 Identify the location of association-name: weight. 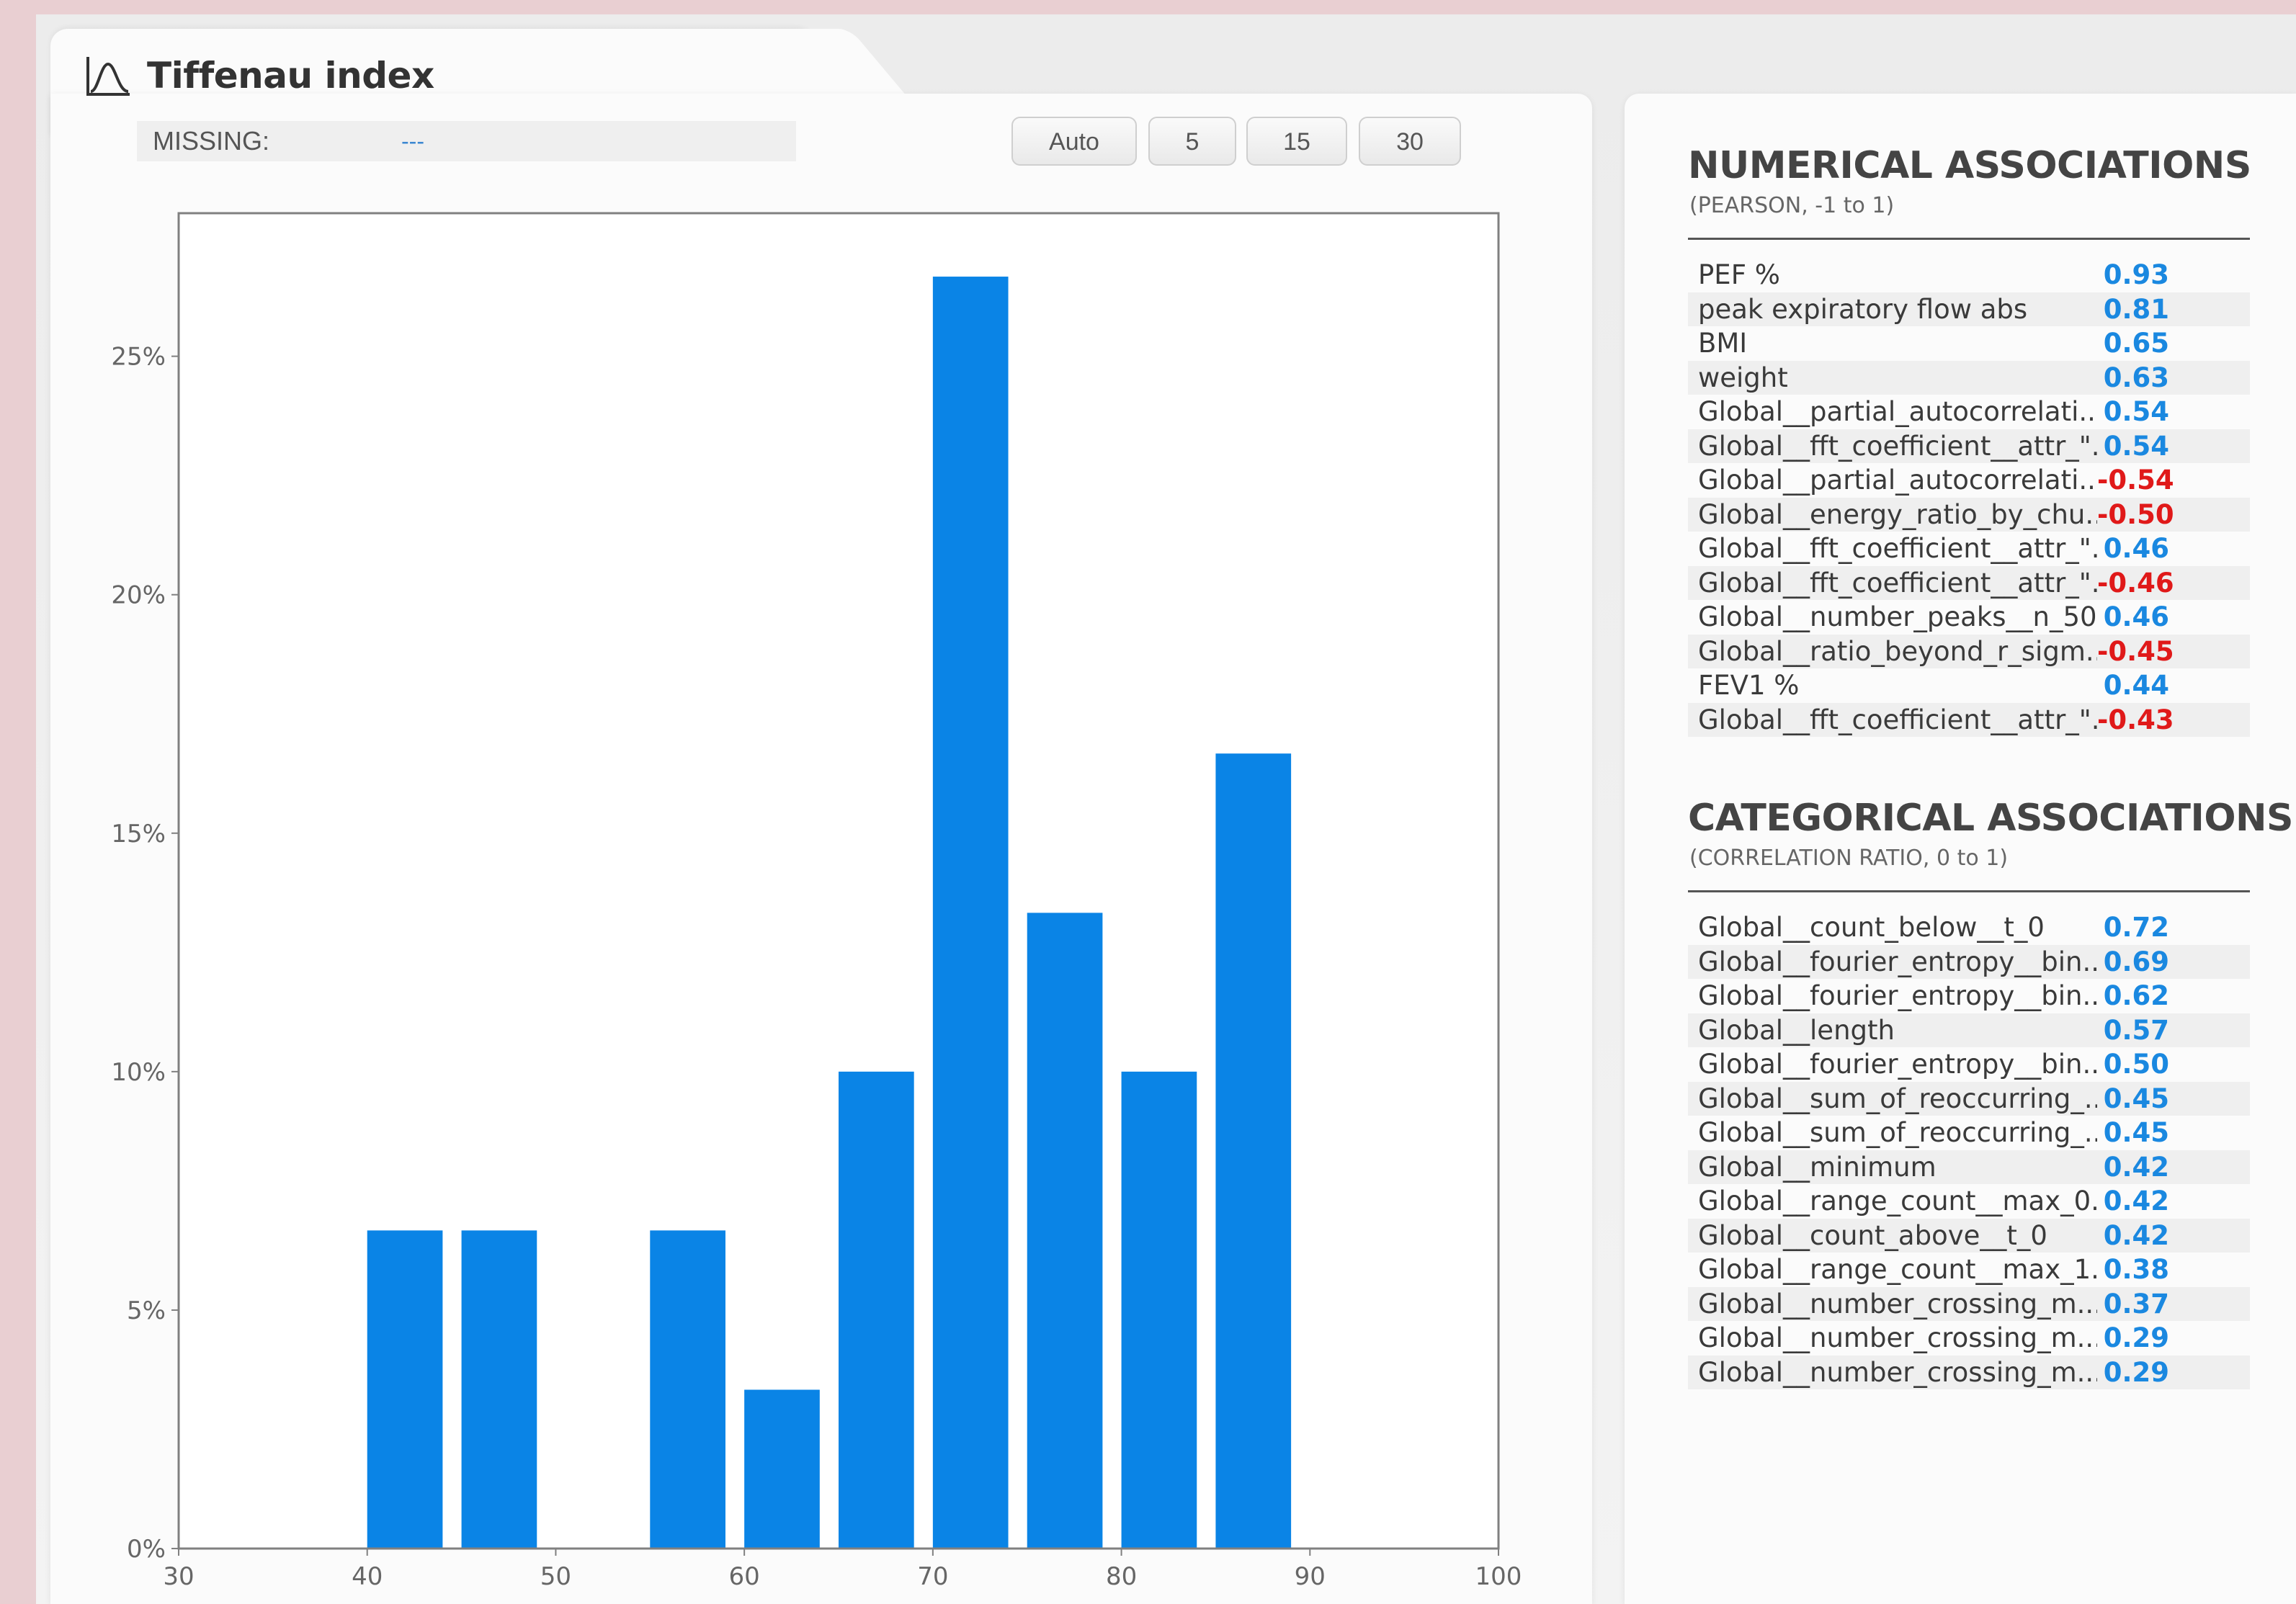
(1743, 377).